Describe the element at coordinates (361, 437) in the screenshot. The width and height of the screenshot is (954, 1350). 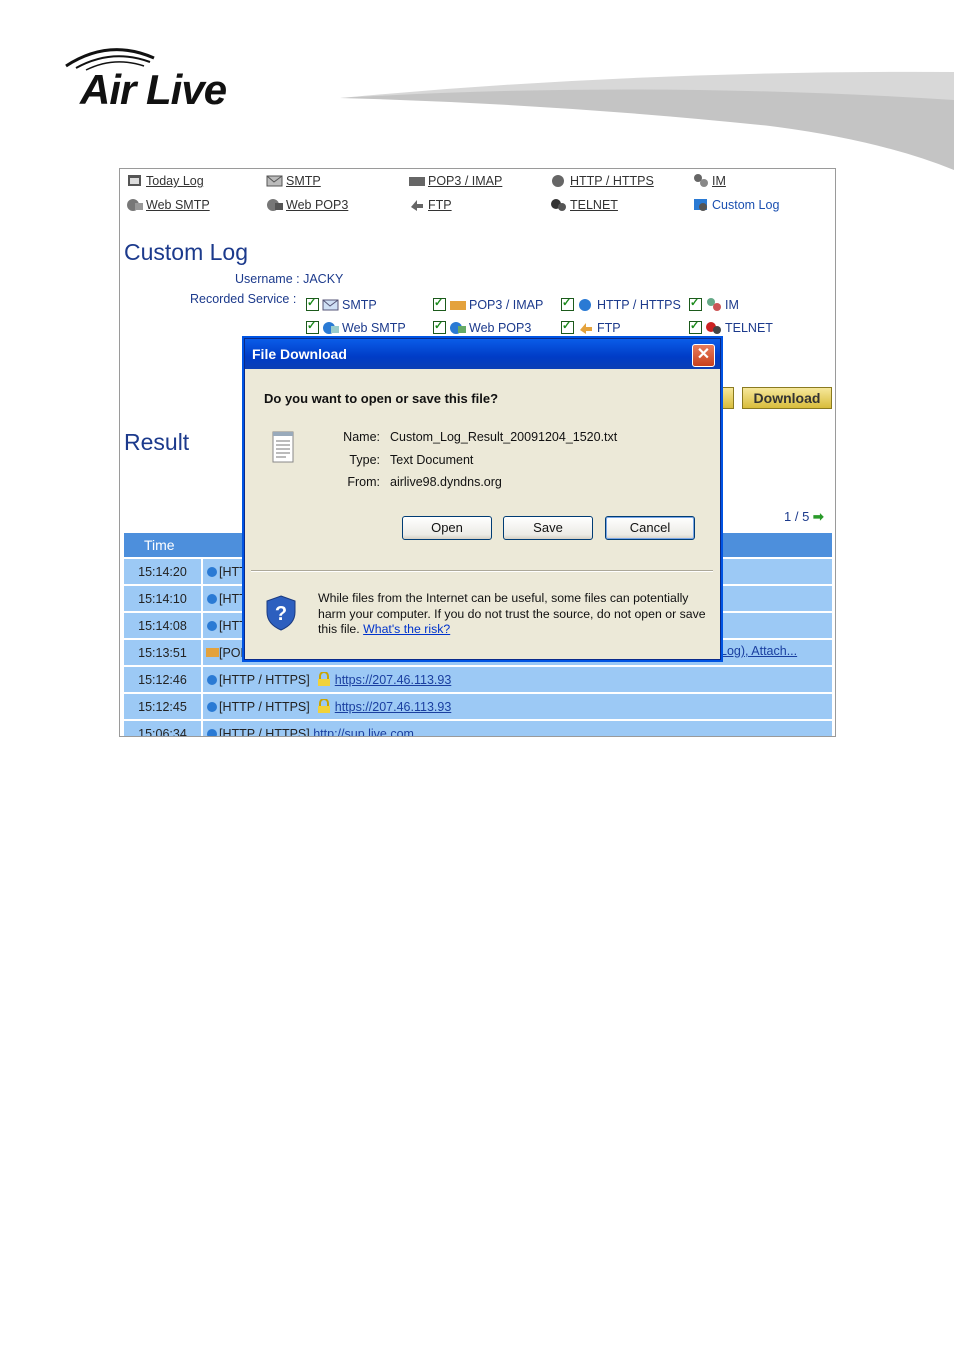
I see `name-label: Name:` at that location.